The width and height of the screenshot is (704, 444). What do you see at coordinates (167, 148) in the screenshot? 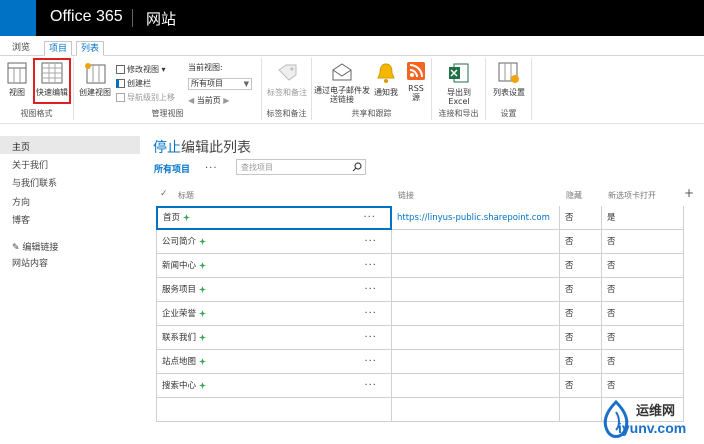
I see `stop-editing-link: 停止` at bounding box center [167, 148].